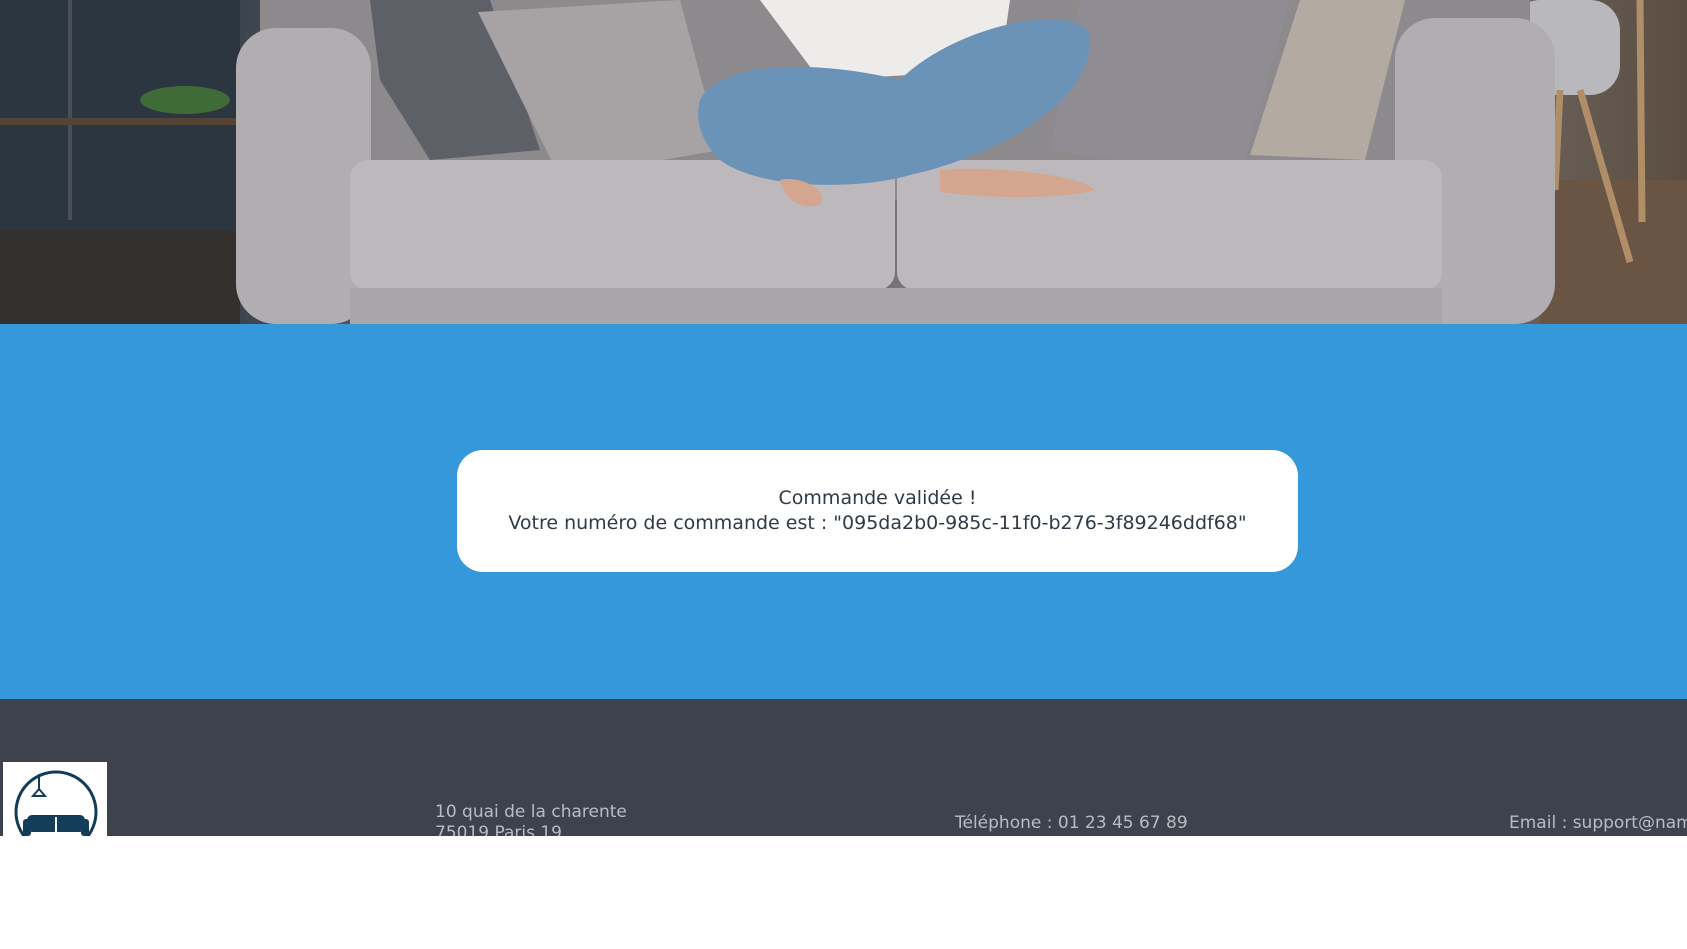 This screenshot has width=1687, height=949. What do you see at coordinates (120, 121) in the screenshot?
I see `shelf-board` at bounding box center [120, 121].